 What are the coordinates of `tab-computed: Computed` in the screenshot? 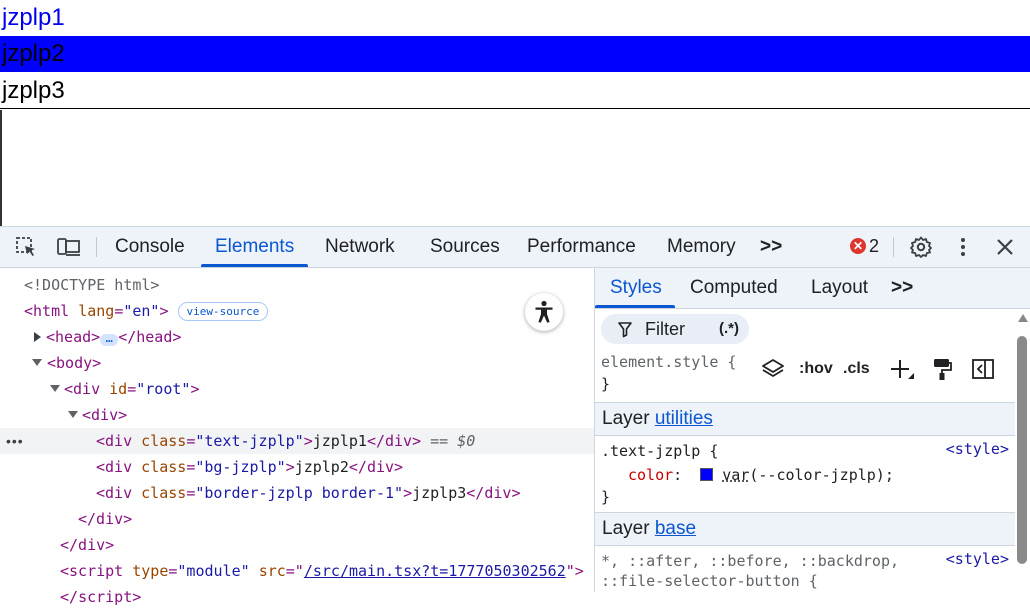 It's located at (734, 288).